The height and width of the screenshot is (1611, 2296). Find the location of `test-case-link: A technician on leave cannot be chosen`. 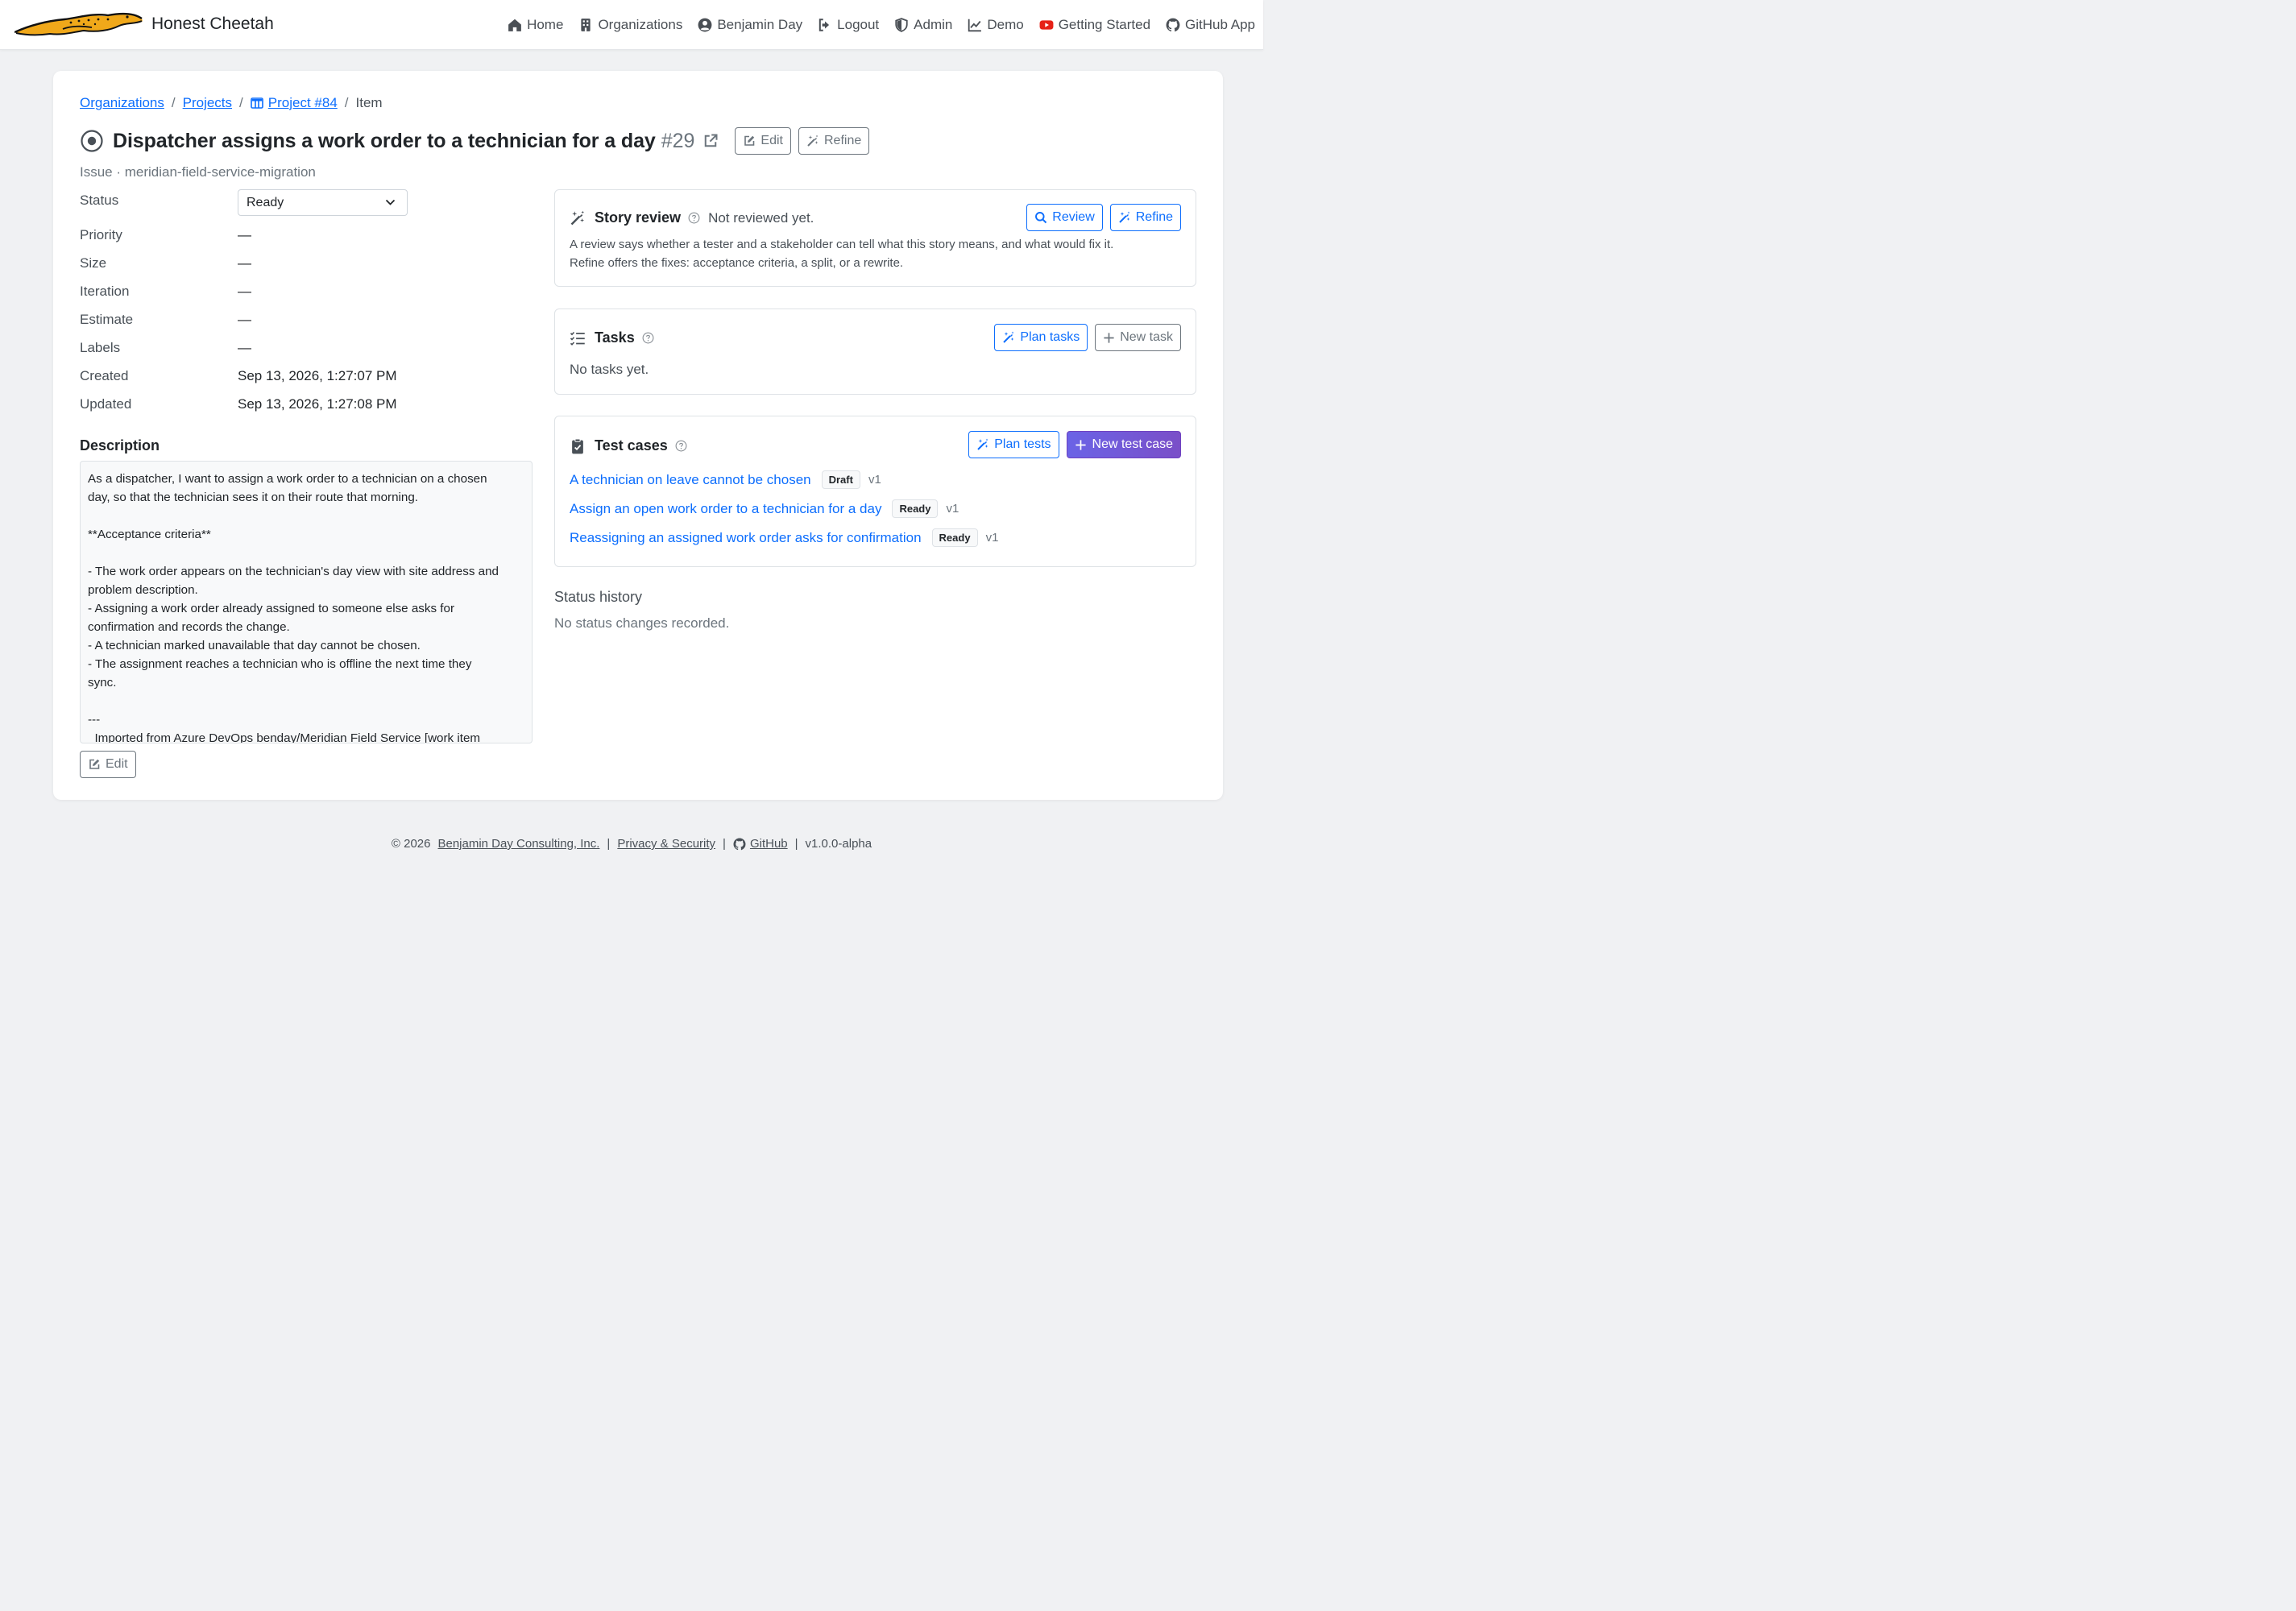

test-case-link: A technician on leave cannot be chosen is located at coordinates (690, 480).